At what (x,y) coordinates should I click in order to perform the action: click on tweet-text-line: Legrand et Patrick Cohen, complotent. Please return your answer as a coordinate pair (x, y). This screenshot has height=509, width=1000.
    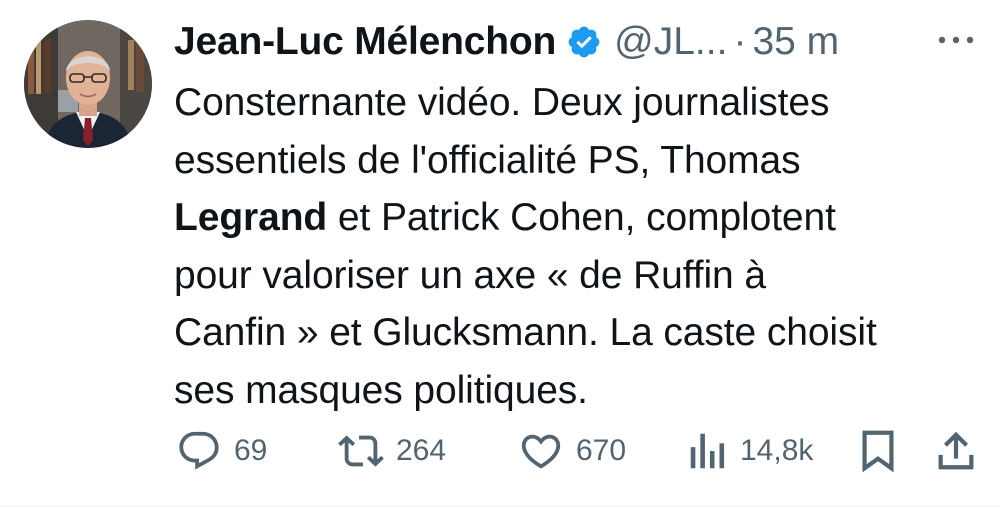
    Looking at the image, I should click on (505, 217).